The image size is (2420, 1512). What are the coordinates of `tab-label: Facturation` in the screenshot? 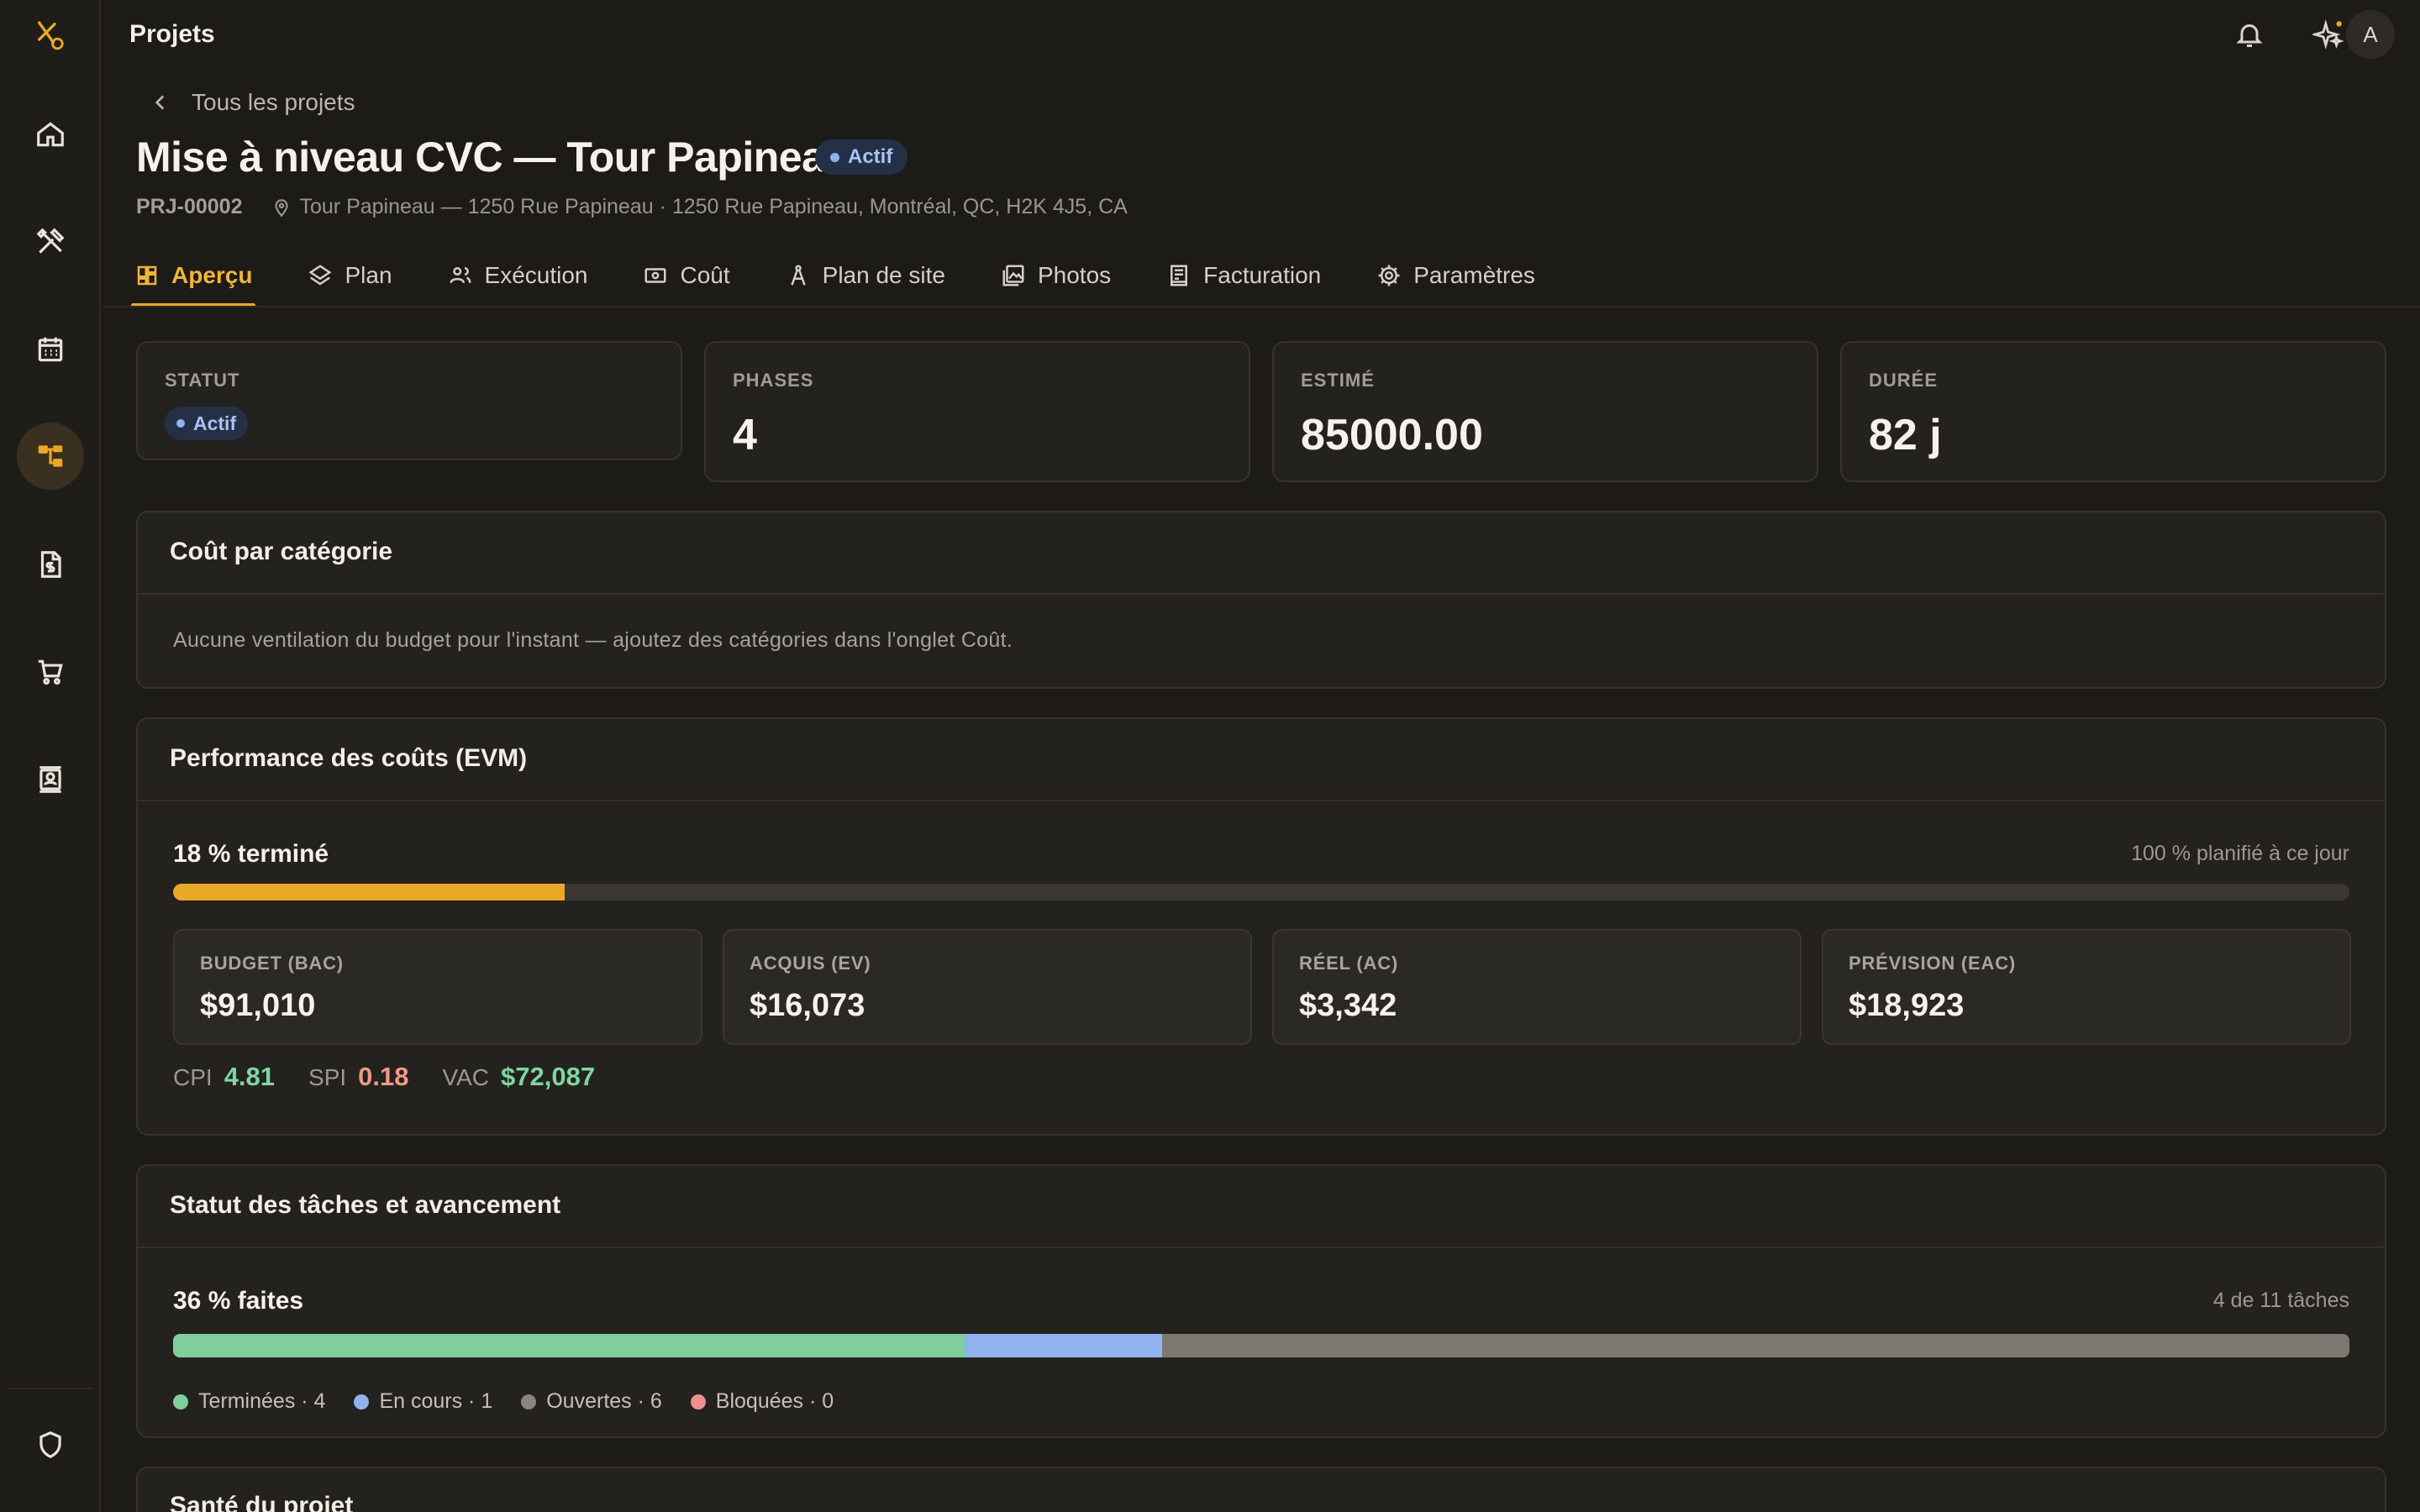 It's located at (1262, 275).